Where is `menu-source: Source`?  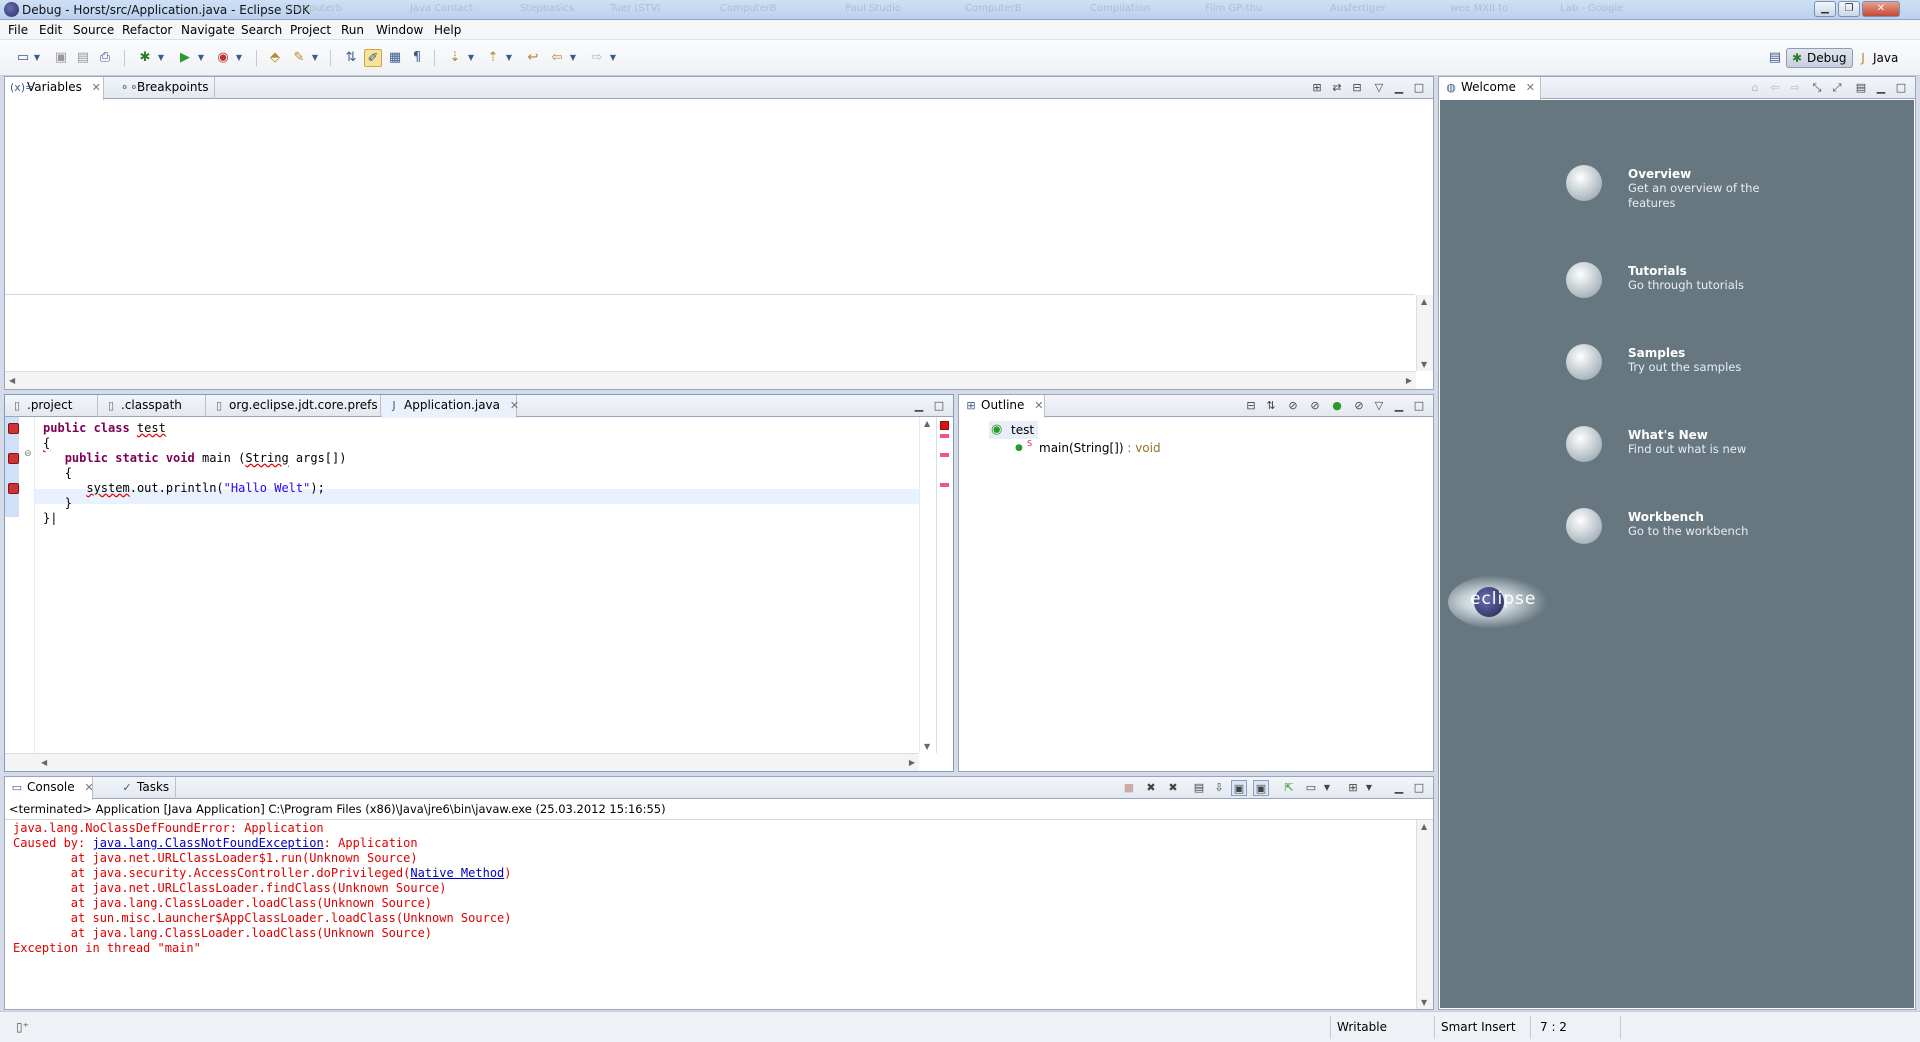
menu-source: Source is located at coordinates (93, 30).